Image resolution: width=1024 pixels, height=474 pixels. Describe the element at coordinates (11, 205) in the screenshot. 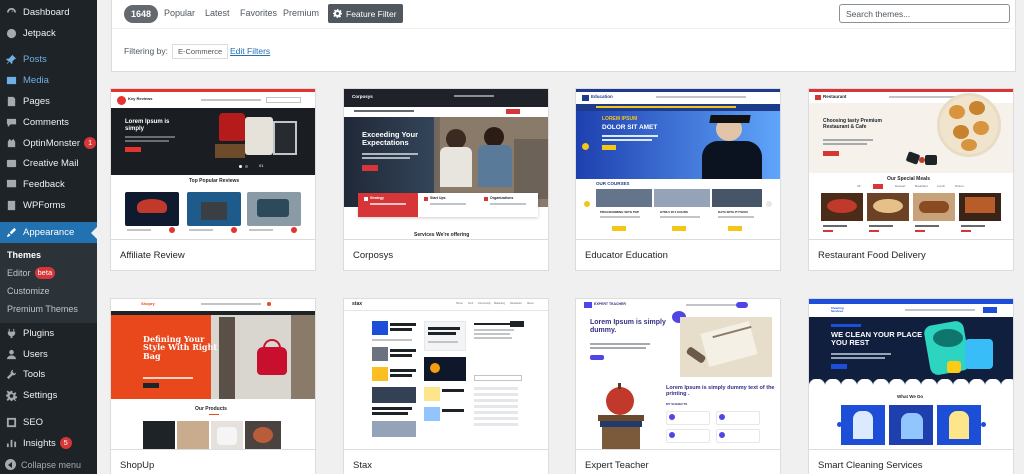

I see `wpforms-icon` at that location.